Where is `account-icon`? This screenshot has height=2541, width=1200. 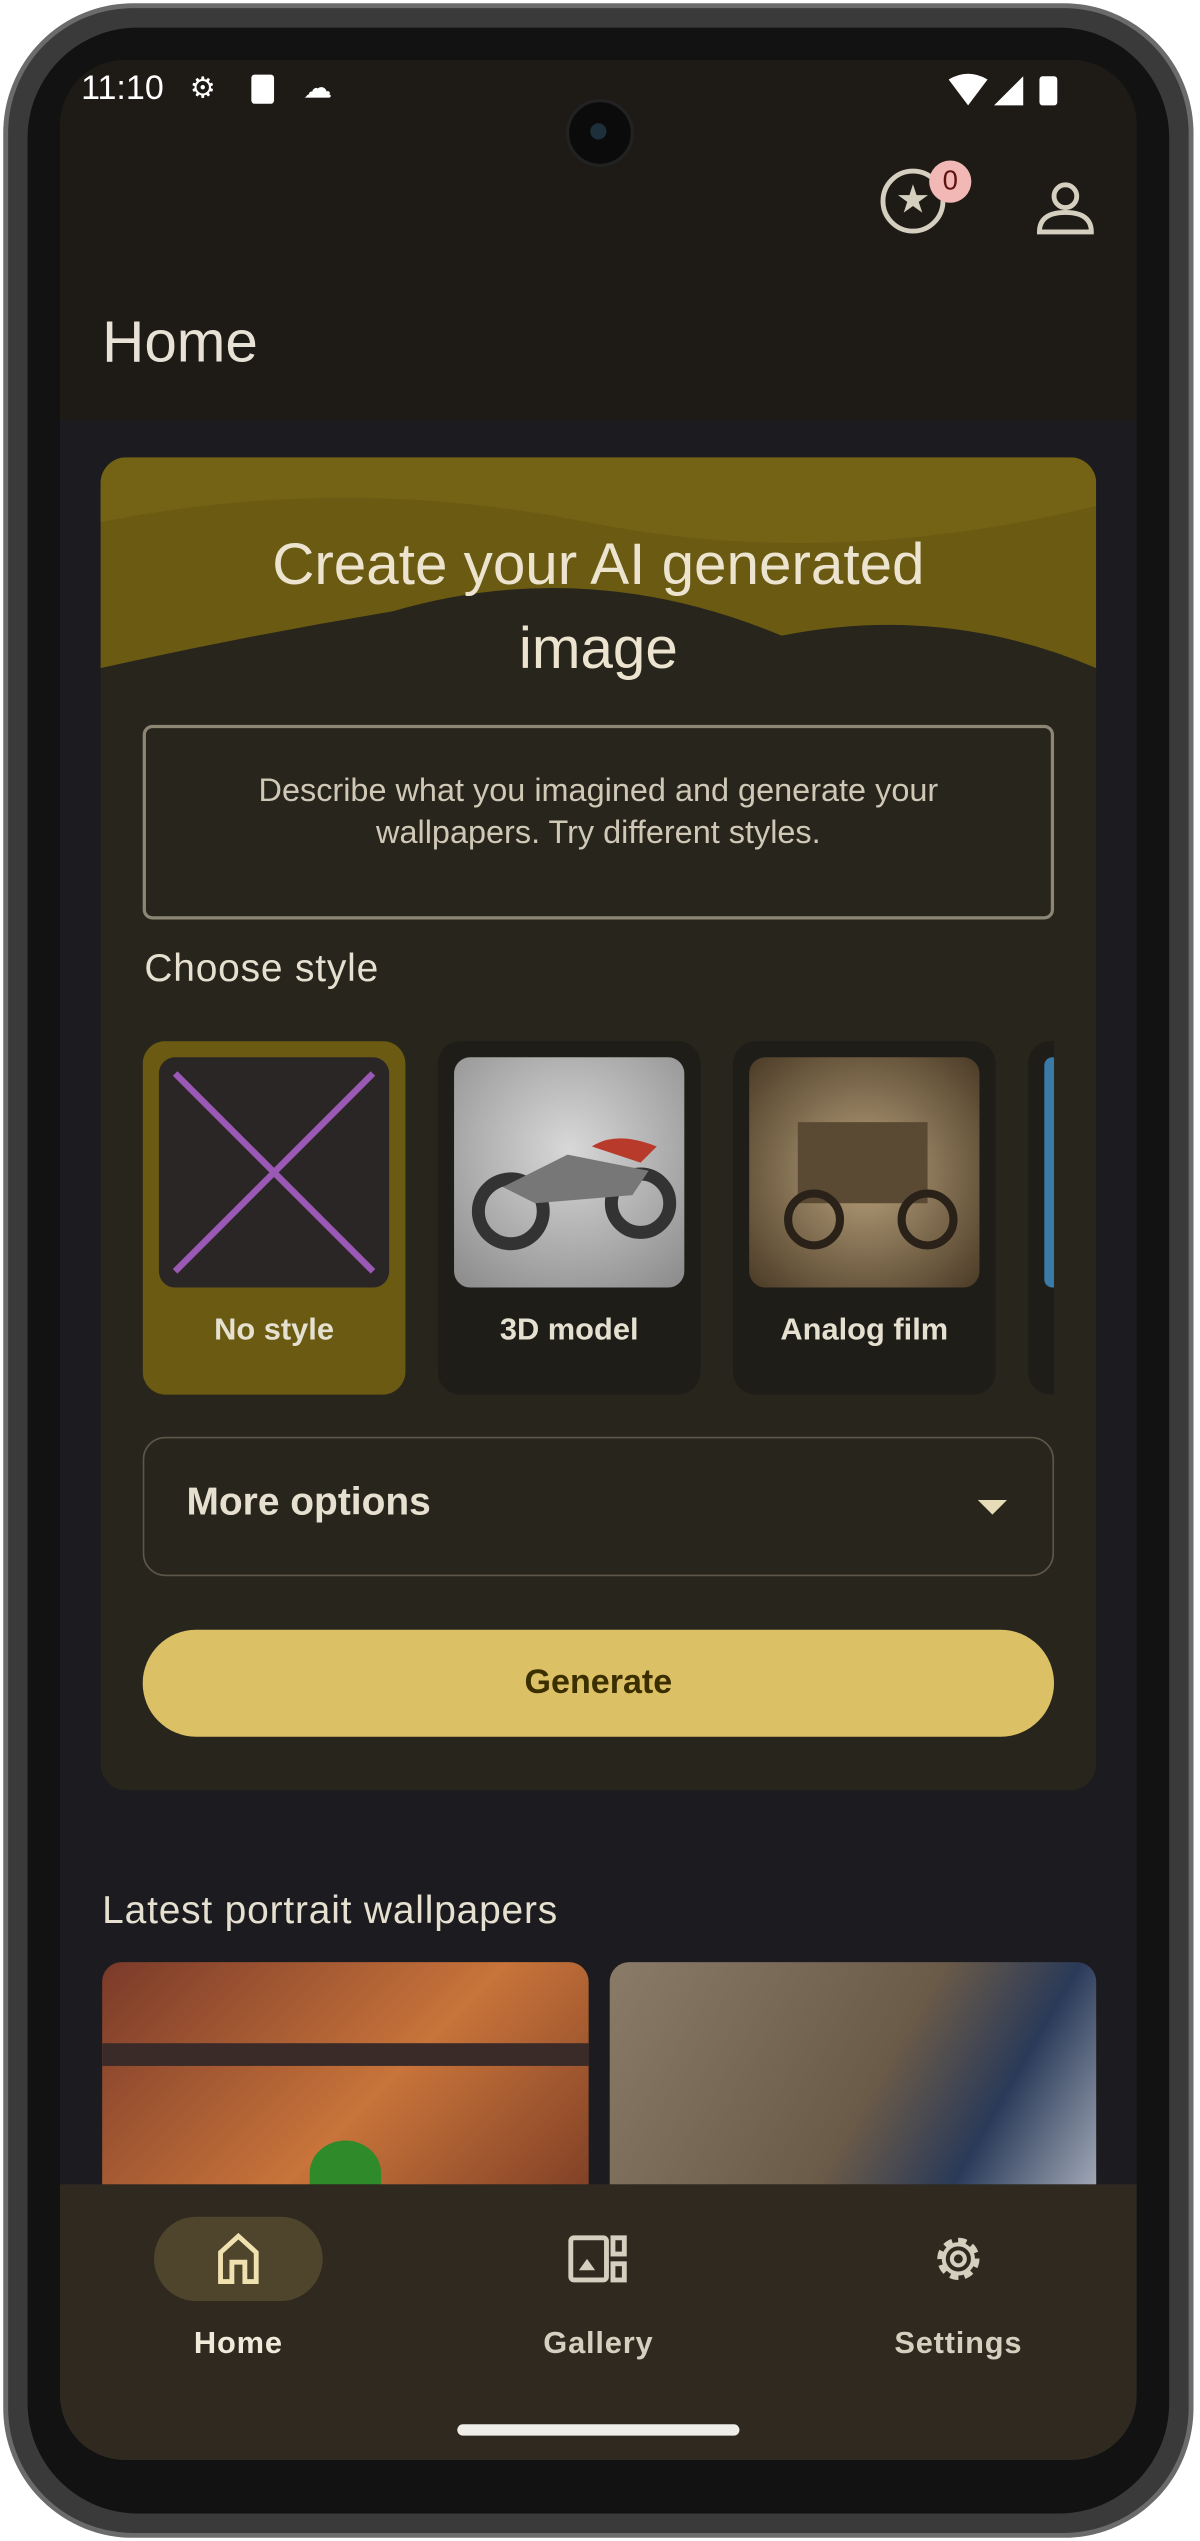
account-icon is located at coordinates (1065, 209).